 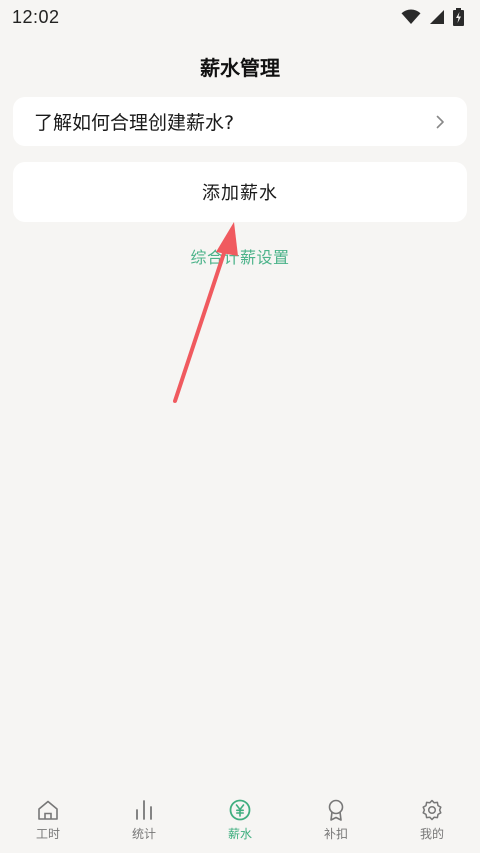 I want to click on nav-item-worktime: 工时, so click(x=48, y=819).